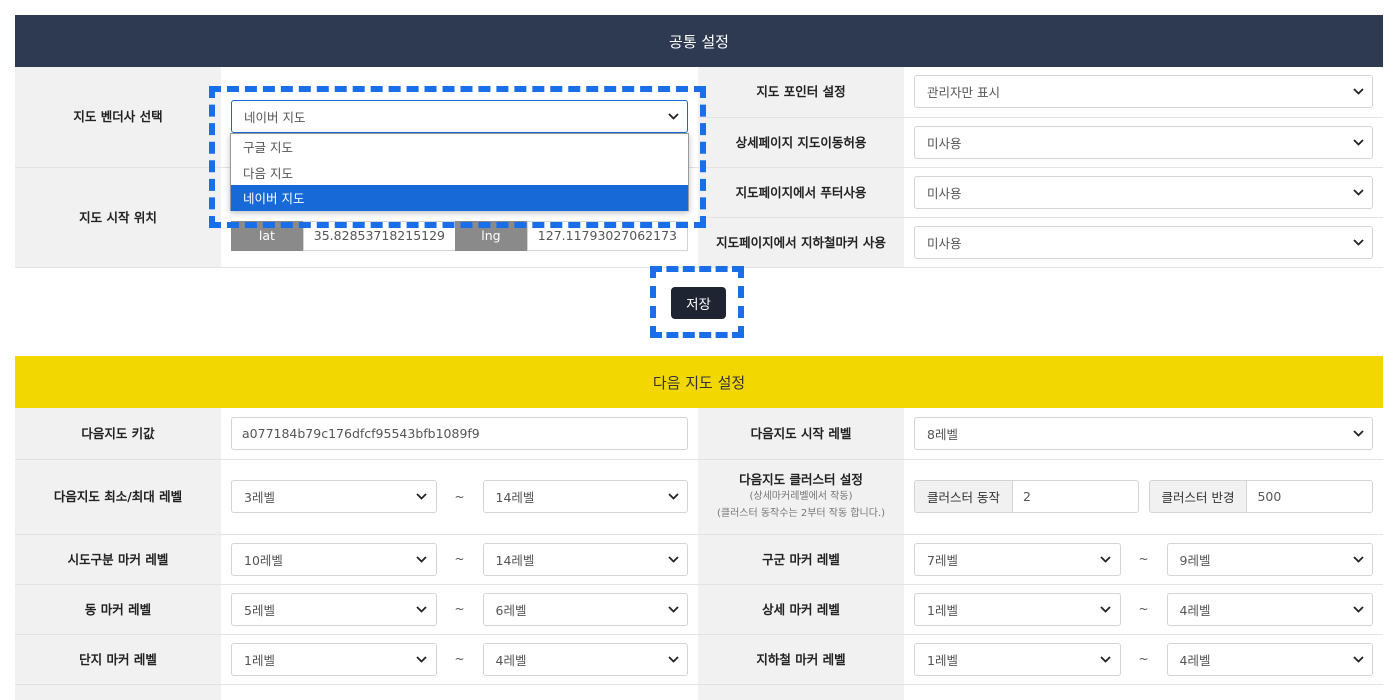 This screenshot has width=1400, height=700. I want to click on subway-use-cell: 미사용, so click(1143, 242).